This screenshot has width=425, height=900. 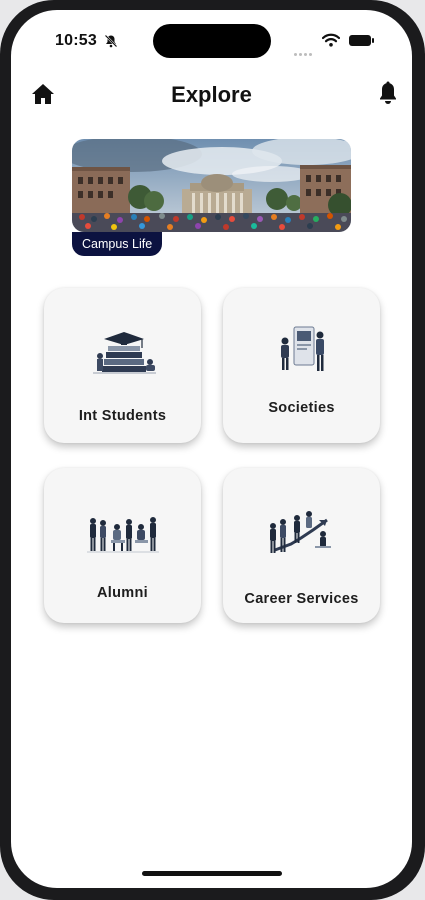 I want to click on campus-life-banner, so click(x=211, y=185).